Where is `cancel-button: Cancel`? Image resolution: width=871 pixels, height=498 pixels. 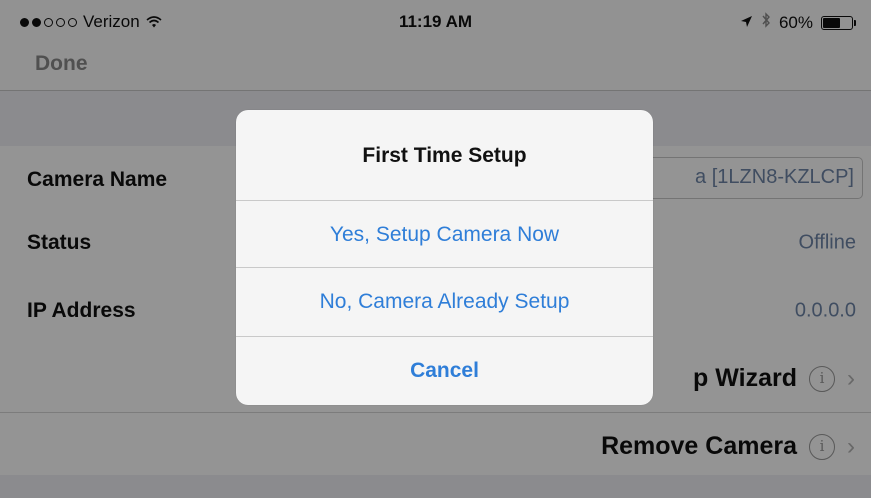
cancel-button: Cancel is located at coordinates (444, 370).